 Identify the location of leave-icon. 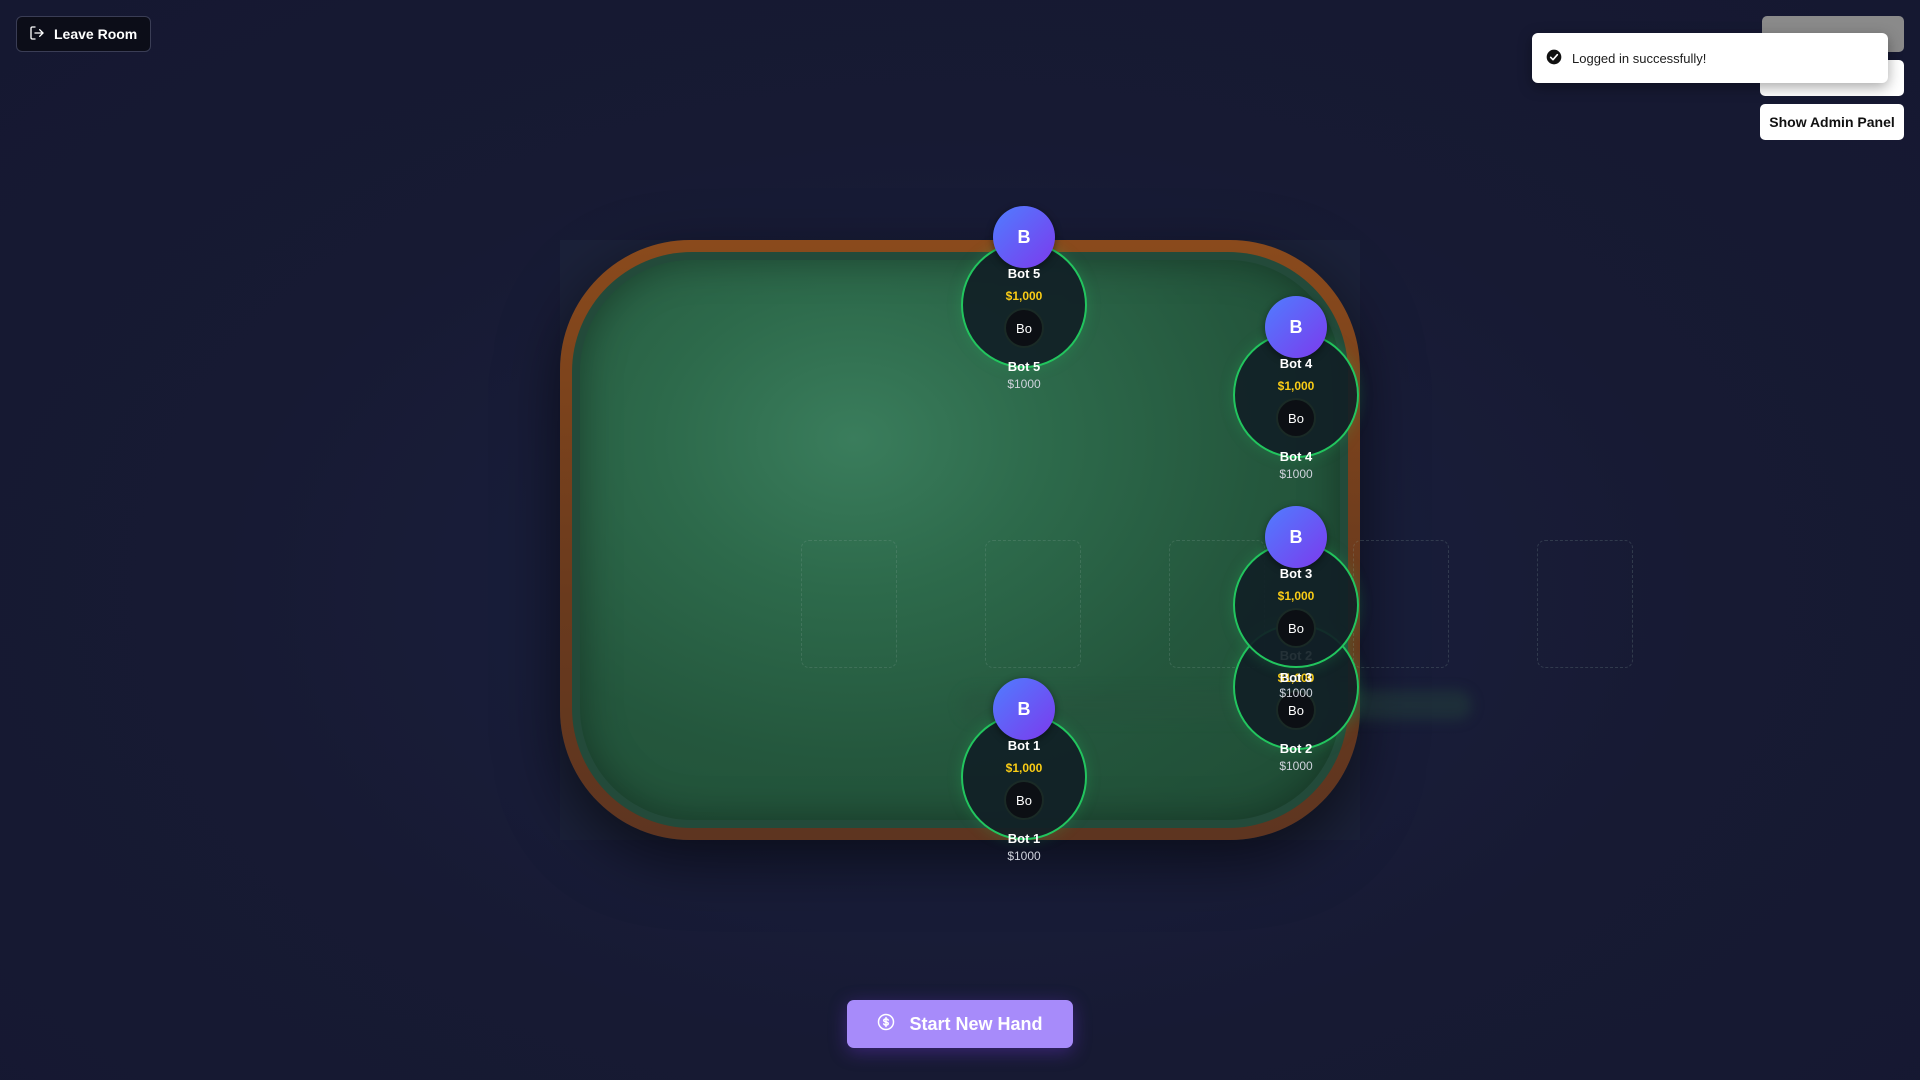
(37, 34).